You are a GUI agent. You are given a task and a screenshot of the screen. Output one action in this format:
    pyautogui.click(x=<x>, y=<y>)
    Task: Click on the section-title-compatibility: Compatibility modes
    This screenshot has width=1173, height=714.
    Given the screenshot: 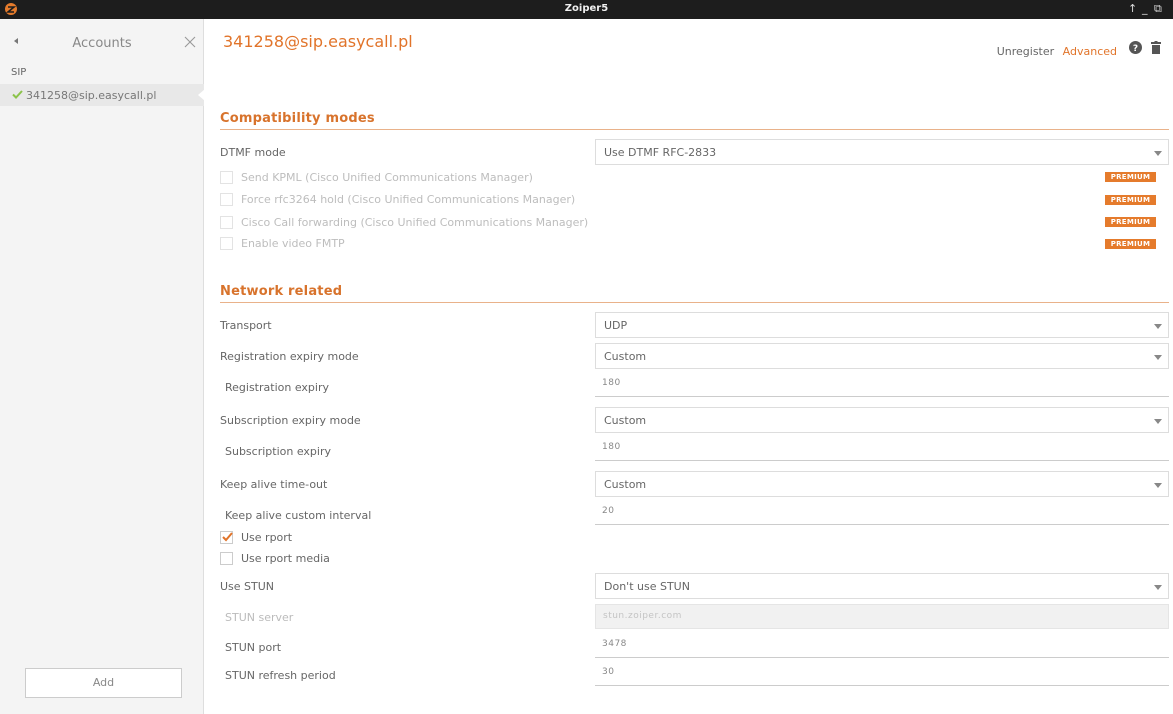 What is the action you would take?
    pyautogui.click(x=297, y=118)
    